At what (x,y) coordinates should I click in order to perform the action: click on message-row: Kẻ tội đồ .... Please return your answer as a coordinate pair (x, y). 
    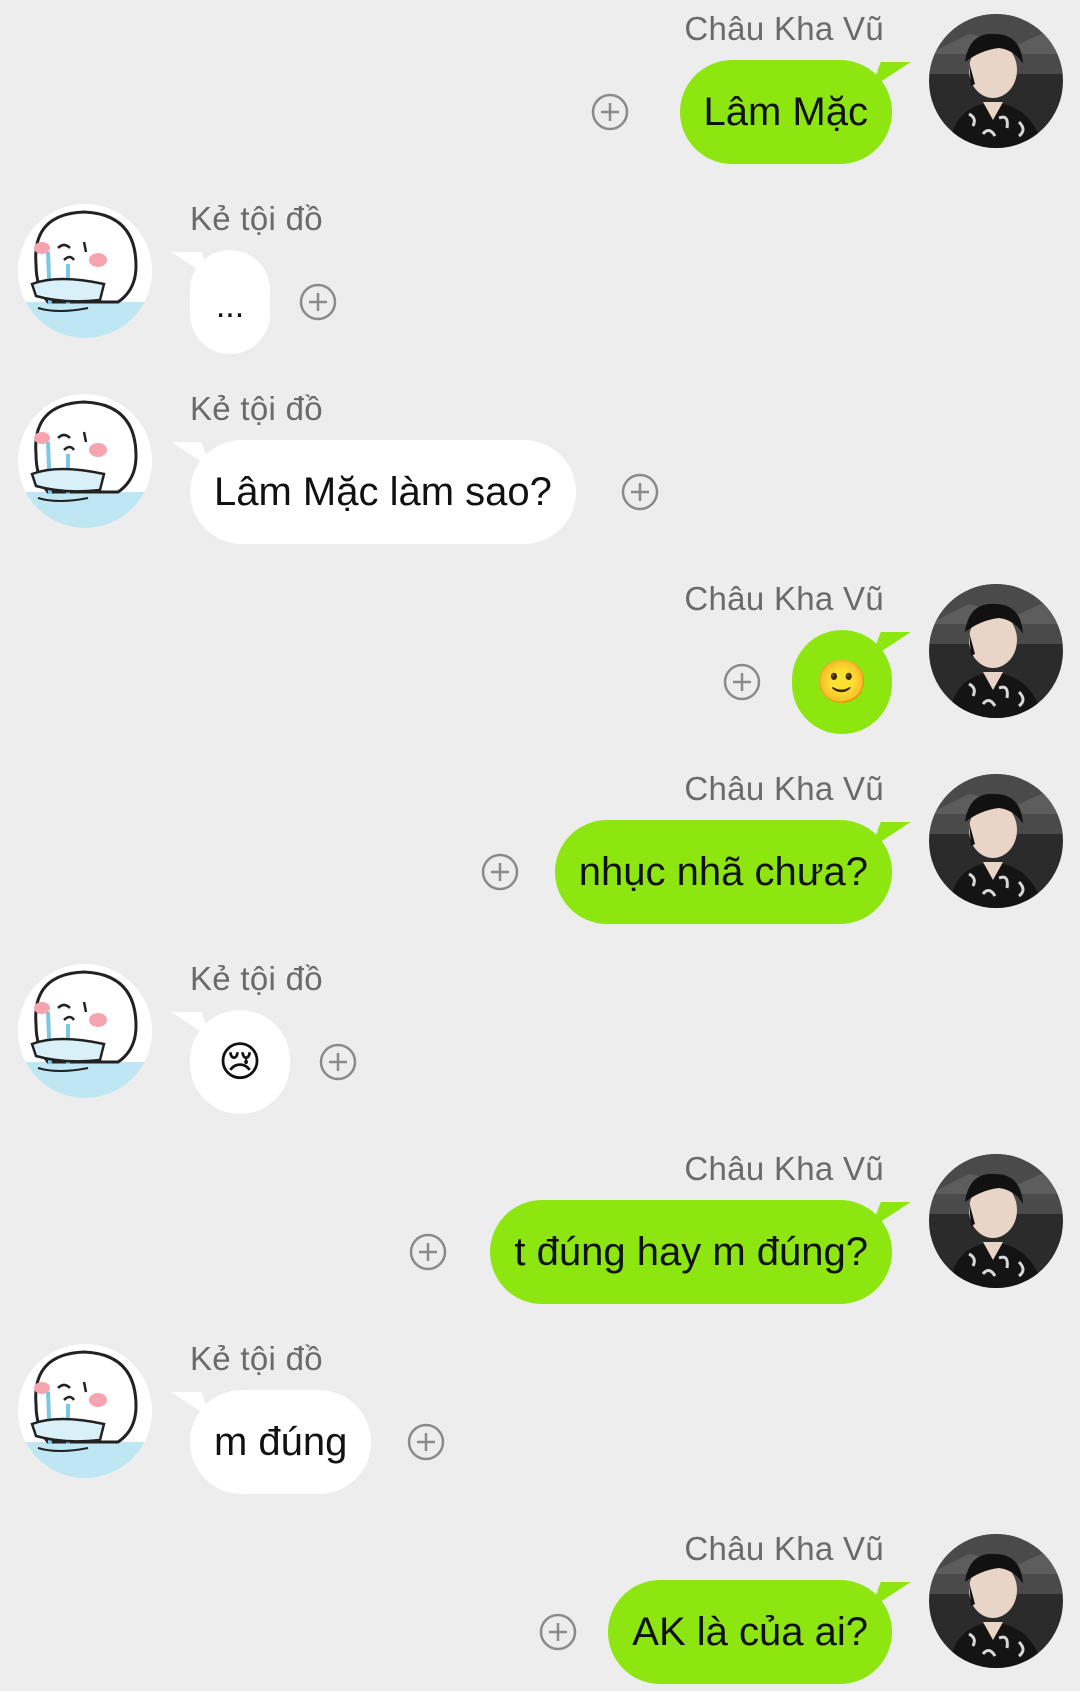
    Looking at the image, I should click on (540, 282).